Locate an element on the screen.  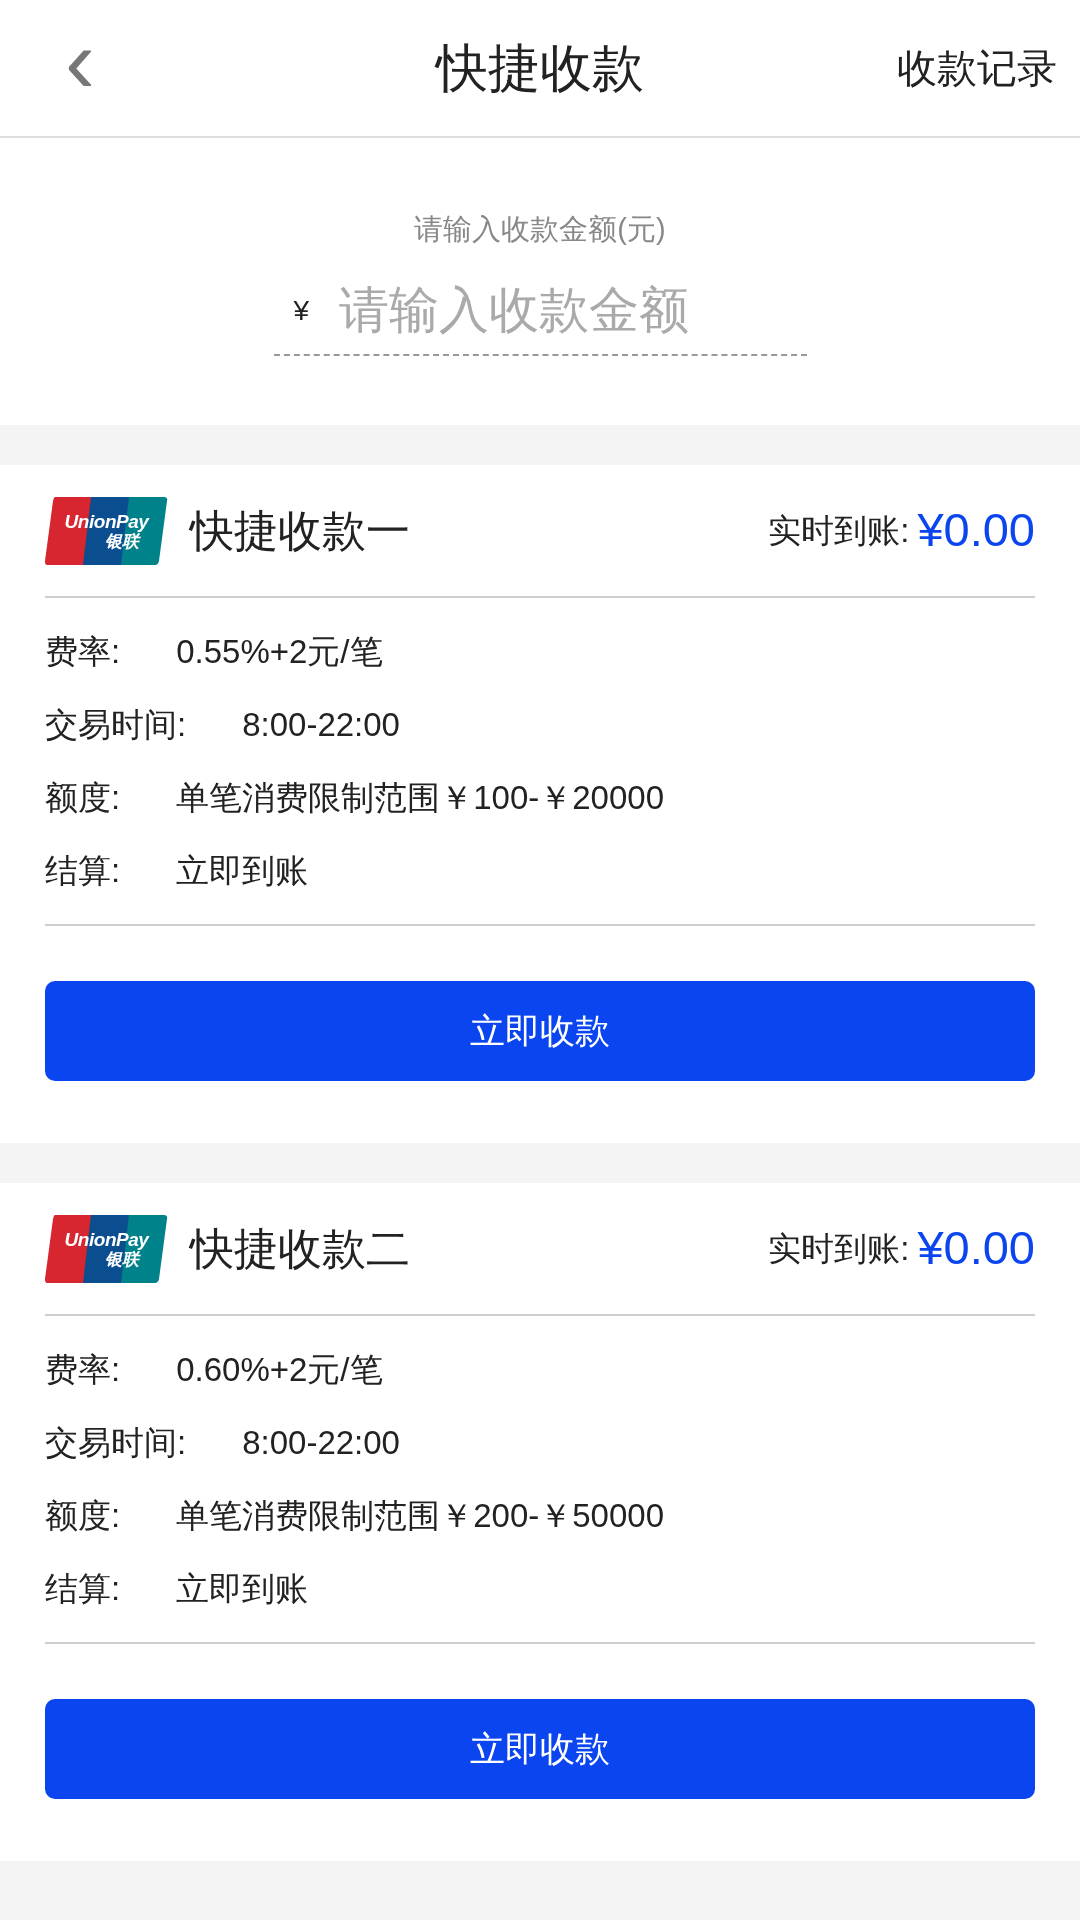
detail-value: 0.55%+2元/笔 is located at coordinates (279, 651).